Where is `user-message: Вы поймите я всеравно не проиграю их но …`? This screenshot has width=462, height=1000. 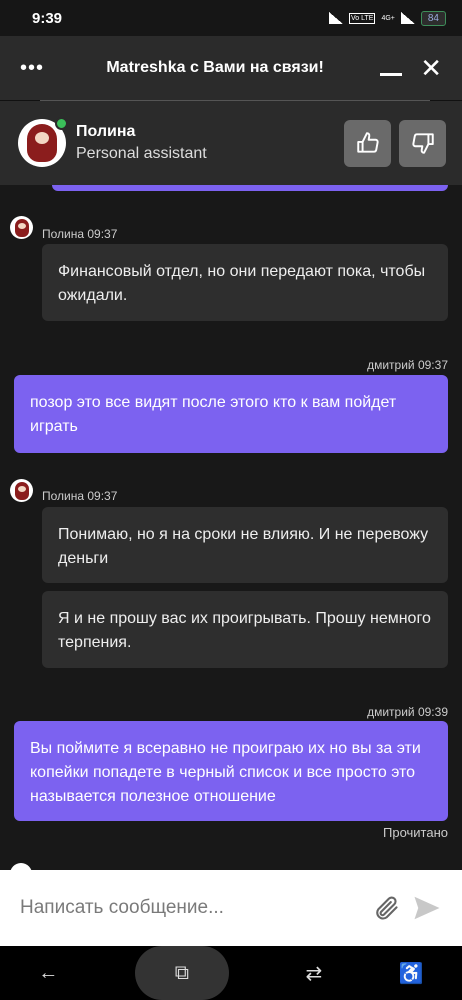 user-message: Вы поймите я всеравно не проиграю их но … is located at coordinates (231, 771).